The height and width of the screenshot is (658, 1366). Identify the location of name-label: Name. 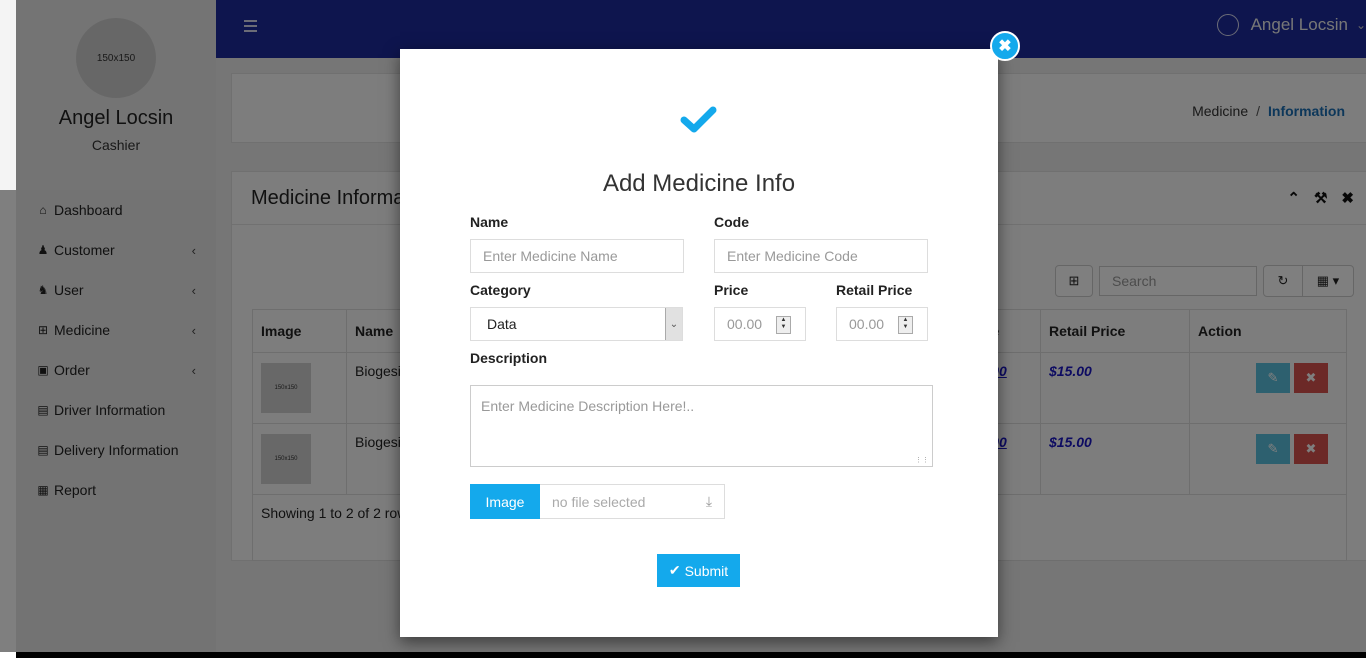
(489, 222).